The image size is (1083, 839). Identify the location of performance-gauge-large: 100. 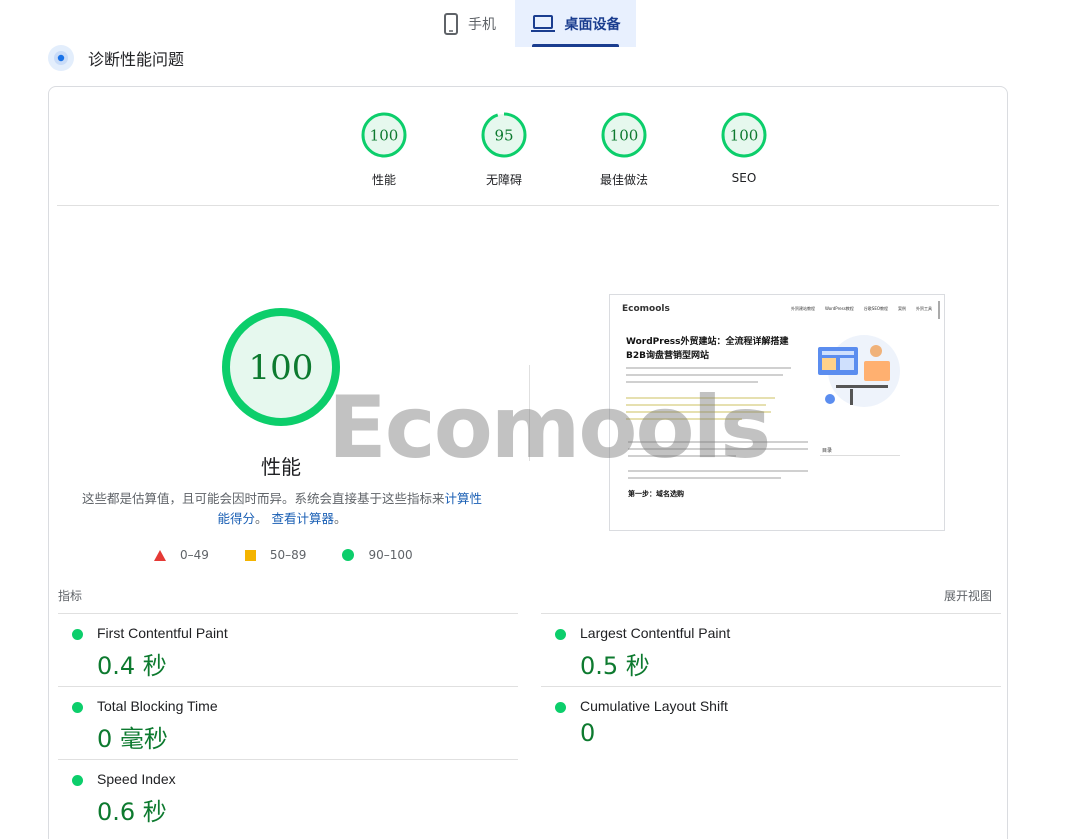
(281, 367).